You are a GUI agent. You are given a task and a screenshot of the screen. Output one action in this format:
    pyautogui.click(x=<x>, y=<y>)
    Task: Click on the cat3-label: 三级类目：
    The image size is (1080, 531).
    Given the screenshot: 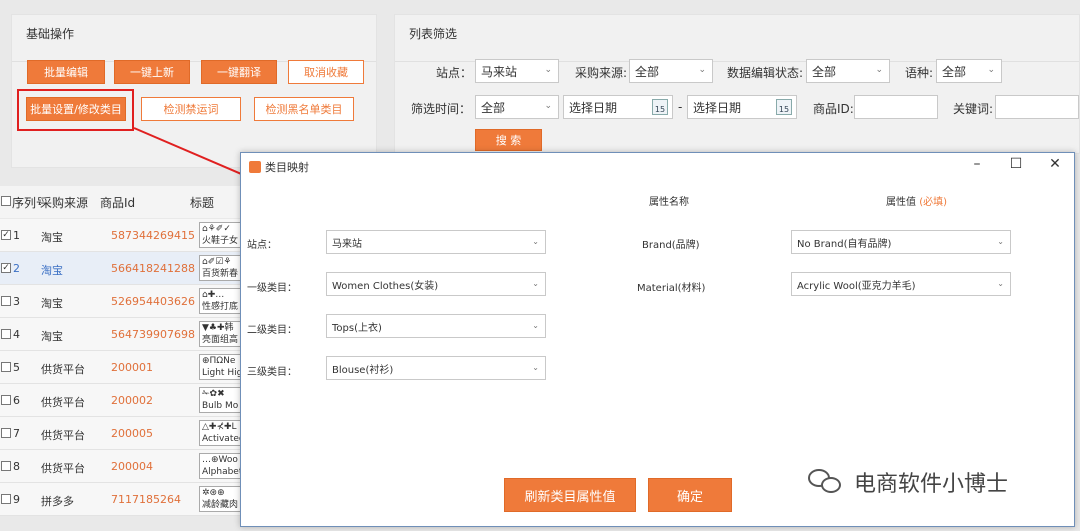 What is the action you would take?
    pyautogui.click(x=272, y=372)
    